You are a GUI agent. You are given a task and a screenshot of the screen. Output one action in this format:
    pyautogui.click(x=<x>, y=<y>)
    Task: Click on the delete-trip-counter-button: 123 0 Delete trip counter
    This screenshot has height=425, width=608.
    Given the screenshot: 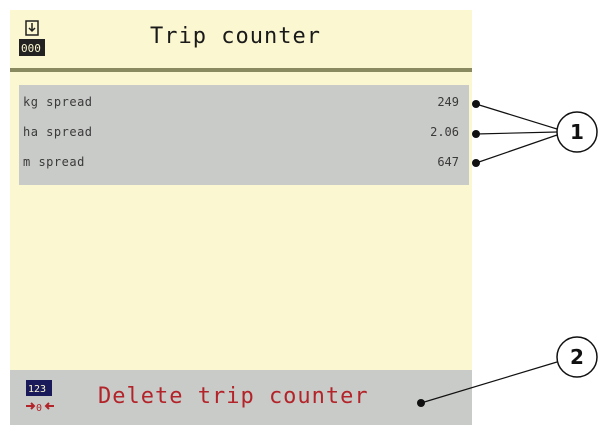 What is the action you would take?
    pyautogui.click(x=241, y=397)
    